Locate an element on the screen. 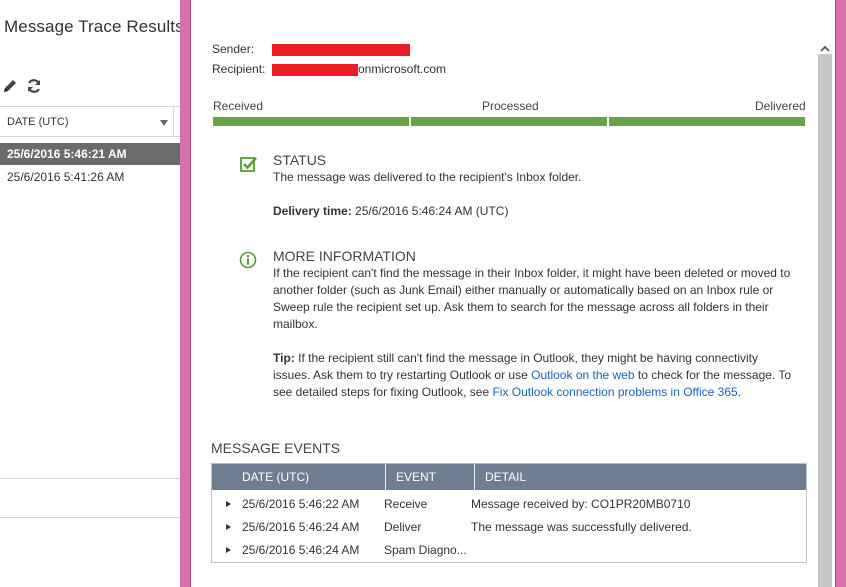 The height and width of the screenshot is (587, 846). column-header-detail: DETAIL is located at coordinates (640, 477).